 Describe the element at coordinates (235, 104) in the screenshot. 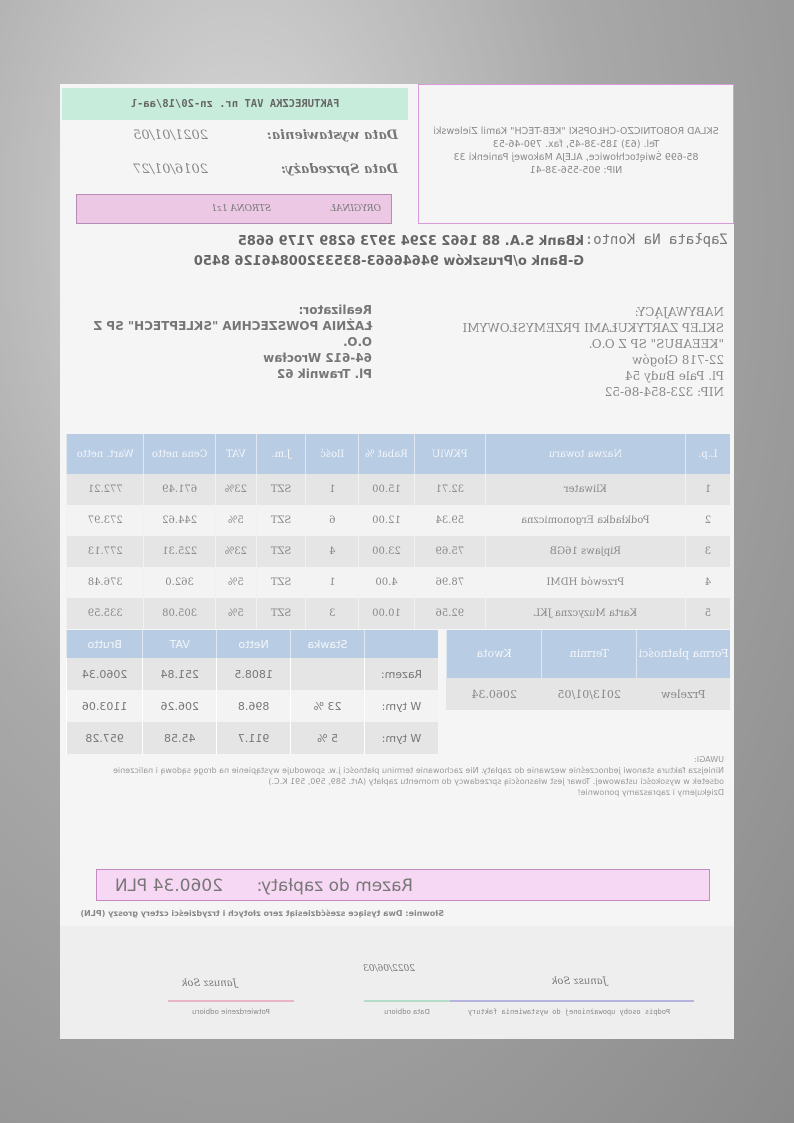

I see `invoice-title: FAKTURECZKA VAT nr. zn-20/18/aa-l` at that location.